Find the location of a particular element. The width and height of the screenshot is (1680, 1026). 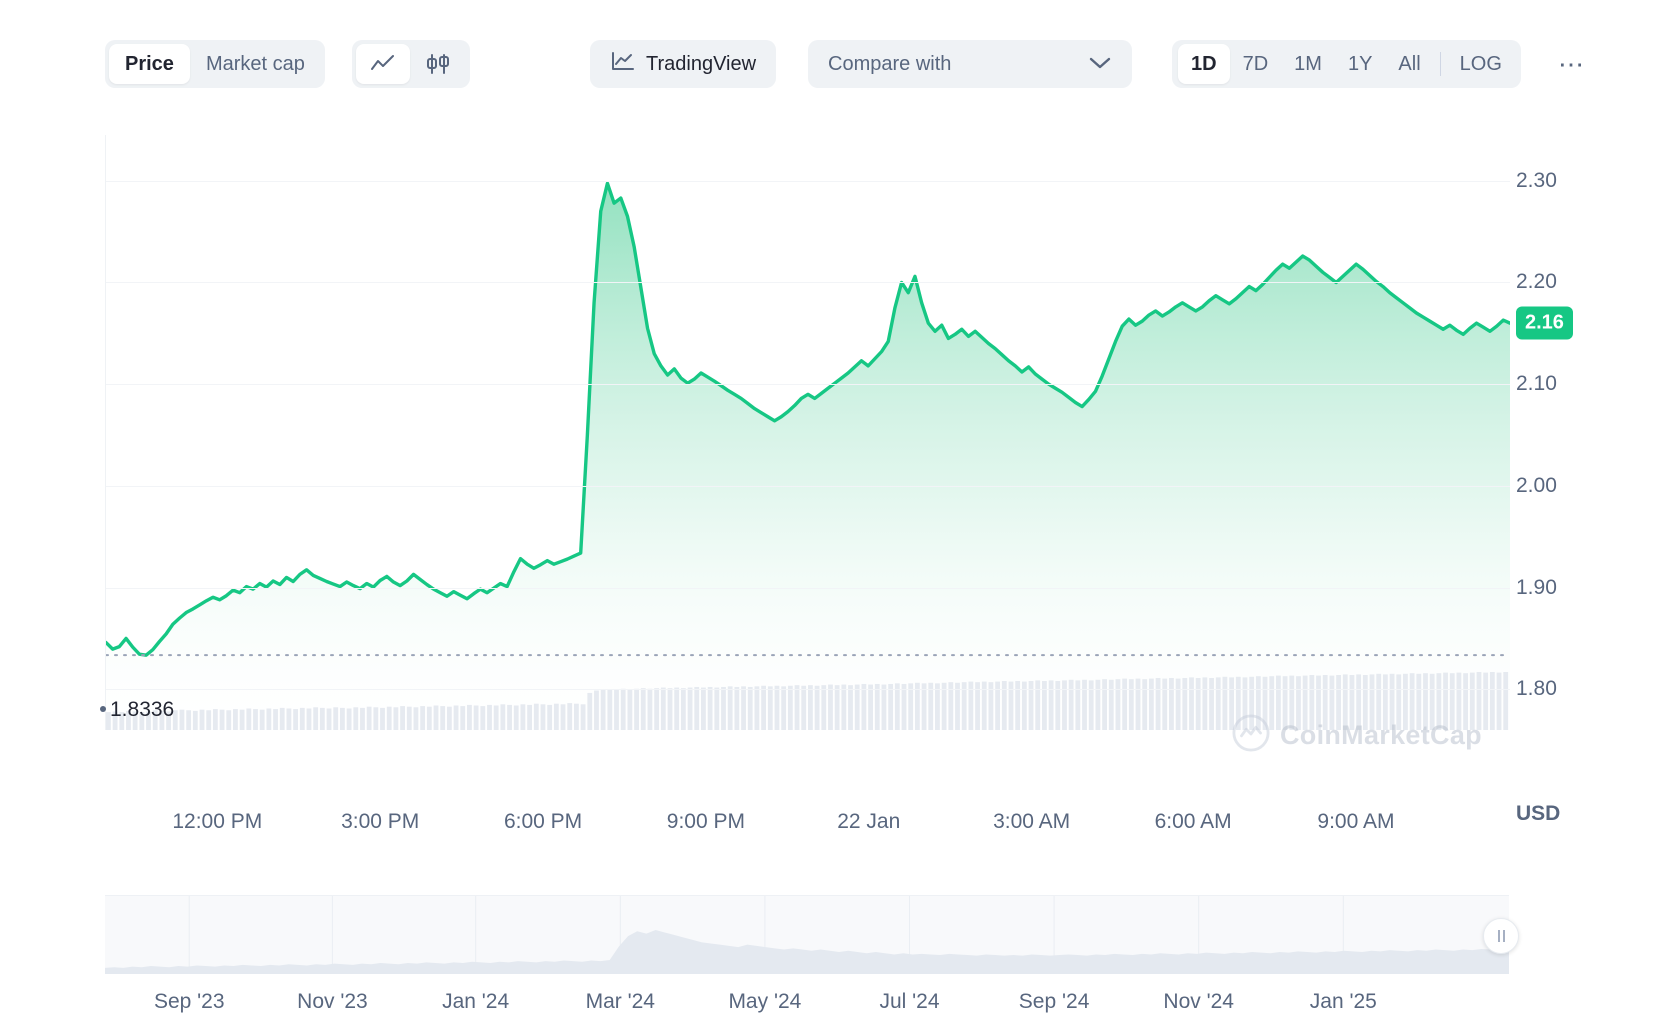

y-tick-2-10: 2.10 is located at coordinates (1536, 384).